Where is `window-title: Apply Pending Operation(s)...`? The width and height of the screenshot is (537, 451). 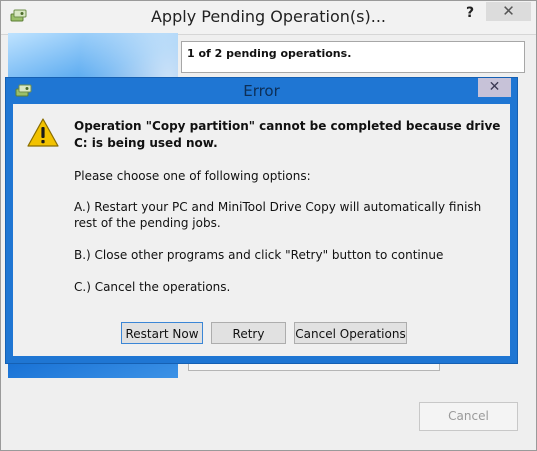 window-title: Apply Pending Operation(s)... is located at coordinates (268, 16).